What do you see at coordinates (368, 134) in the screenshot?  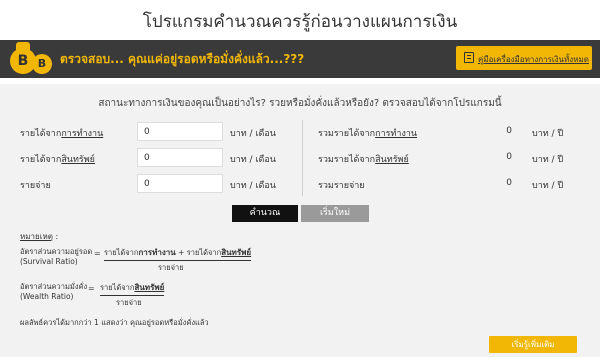 I see `total-work-income-label: รวมรายได้จากการทำงาน` at bounding box center [368, 134].